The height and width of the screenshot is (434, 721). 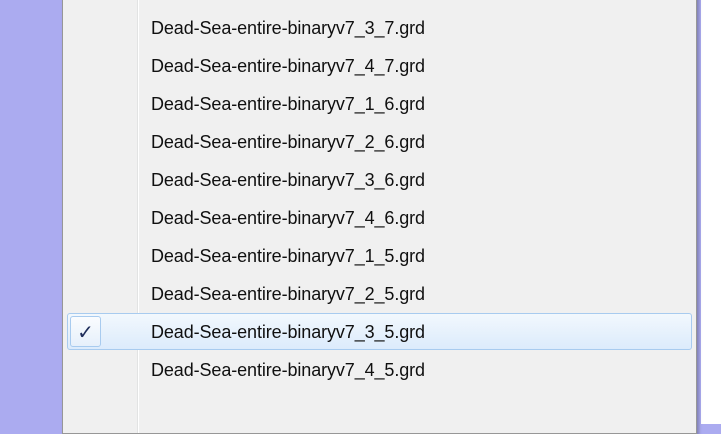 I want to click on menu-item-binaryv7-3-5: ✓ Dead-Sea-entire-binaryv7_3_5.grd, so click(x=379, y=331).